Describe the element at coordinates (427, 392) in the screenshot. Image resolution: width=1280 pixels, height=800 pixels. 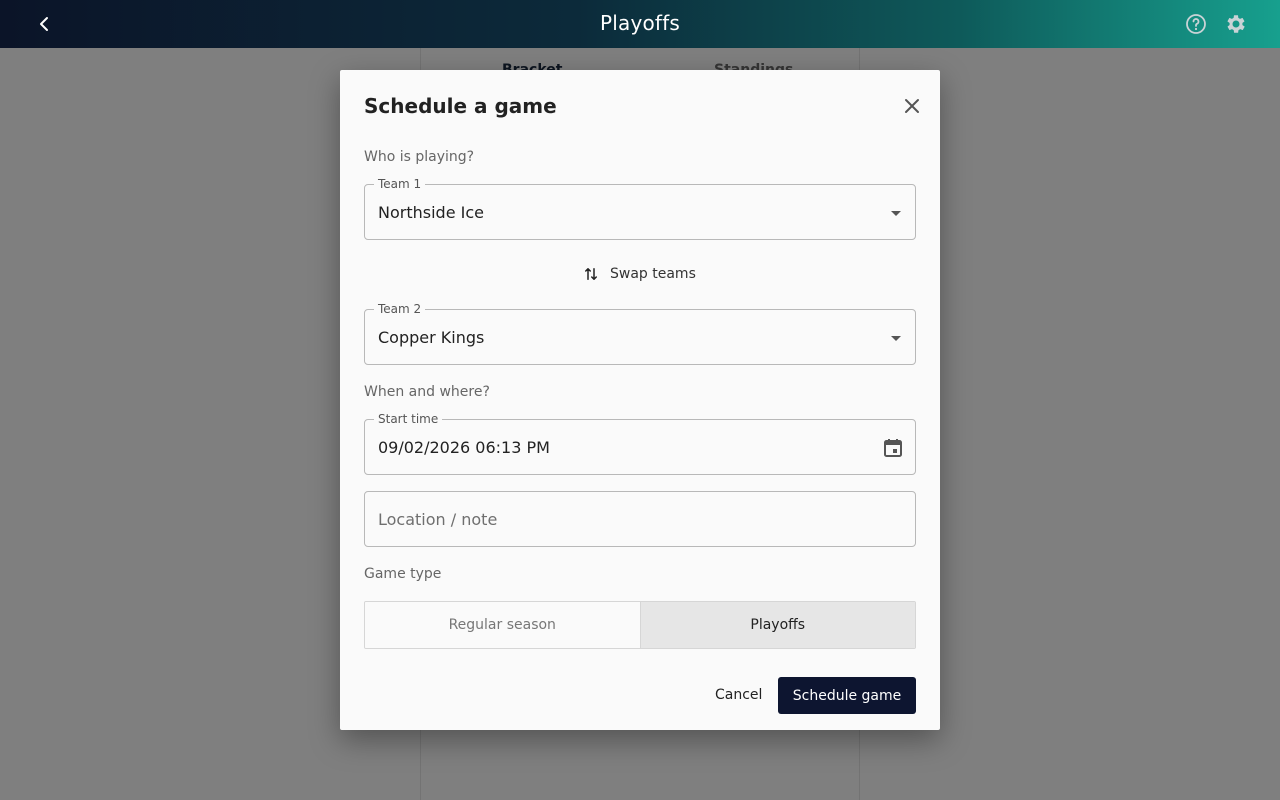
I see `section-label-when: When and where?` at that location.